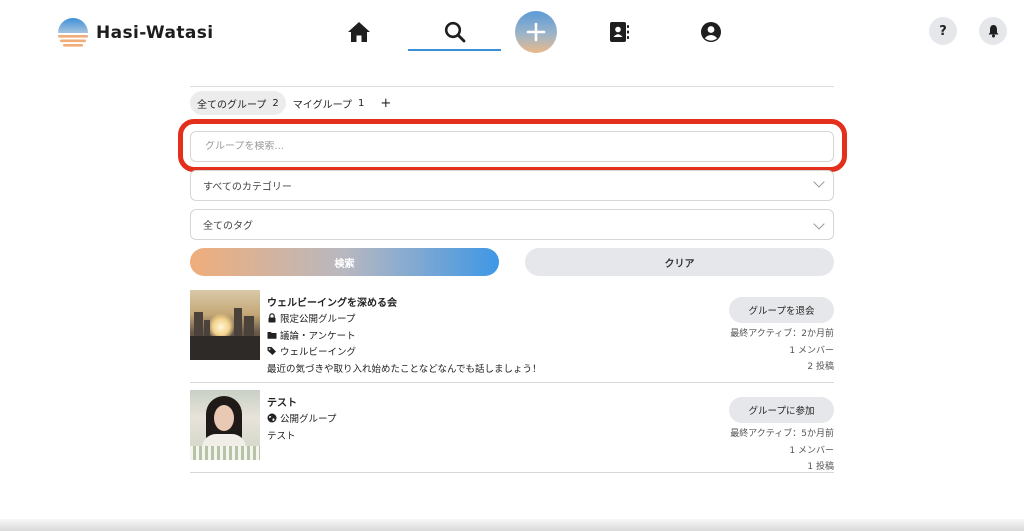 This screenshot has height=531, width=1024. I want to click on nav-profile, so click(711, 32).